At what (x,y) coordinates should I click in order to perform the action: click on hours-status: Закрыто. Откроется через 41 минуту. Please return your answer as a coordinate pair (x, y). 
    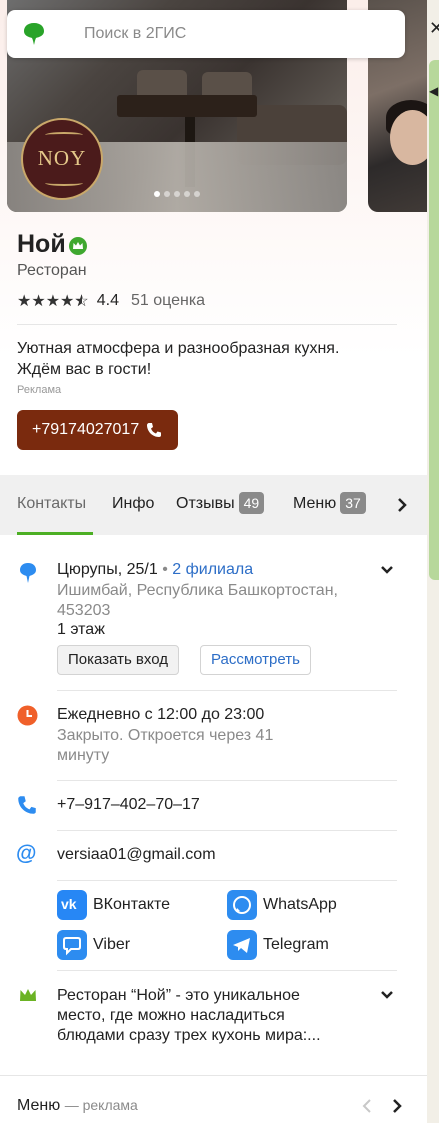
    Looking at the image, I should click on (165, 745).